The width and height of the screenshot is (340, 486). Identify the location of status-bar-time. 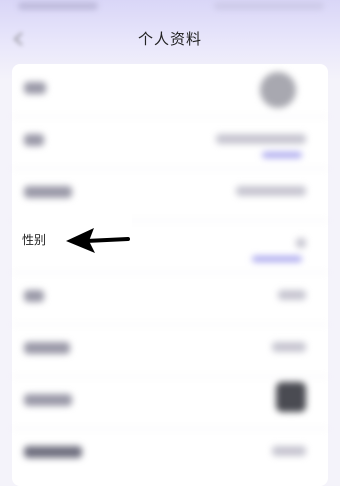
(58, 6).